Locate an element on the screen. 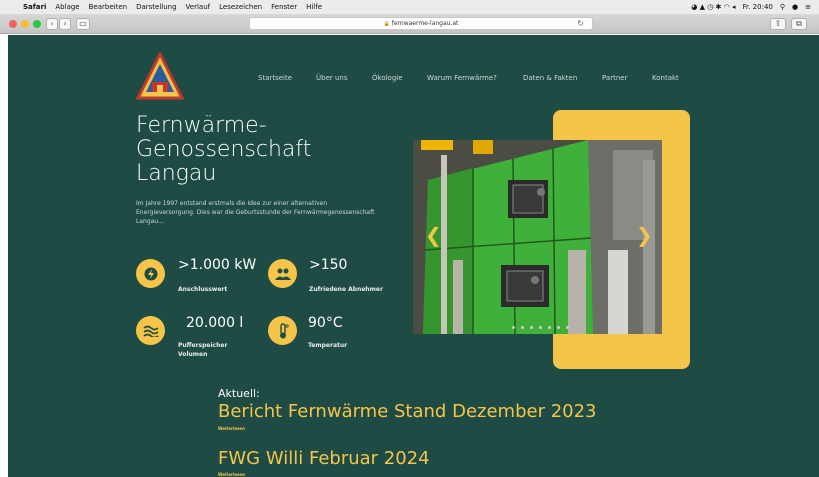 The image size is (819, 477). share-button: ⇪ is located at coordinates (778, 24).